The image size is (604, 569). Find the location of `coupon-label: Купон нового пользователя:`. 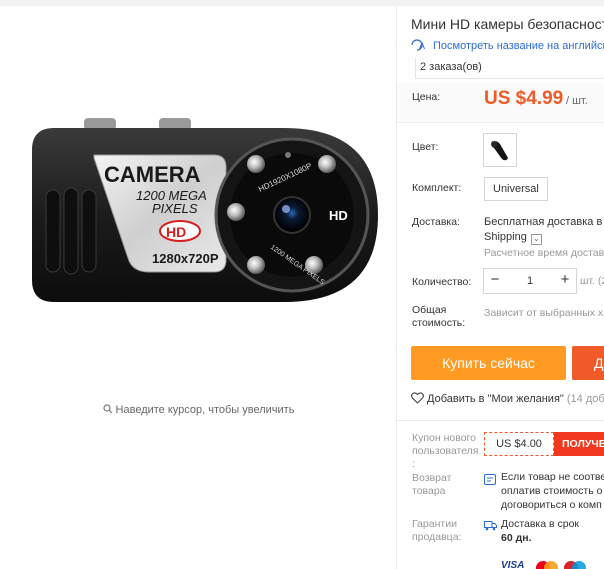

coupon-label: Купон нового пользователя: is located at coordinates (445, 451).